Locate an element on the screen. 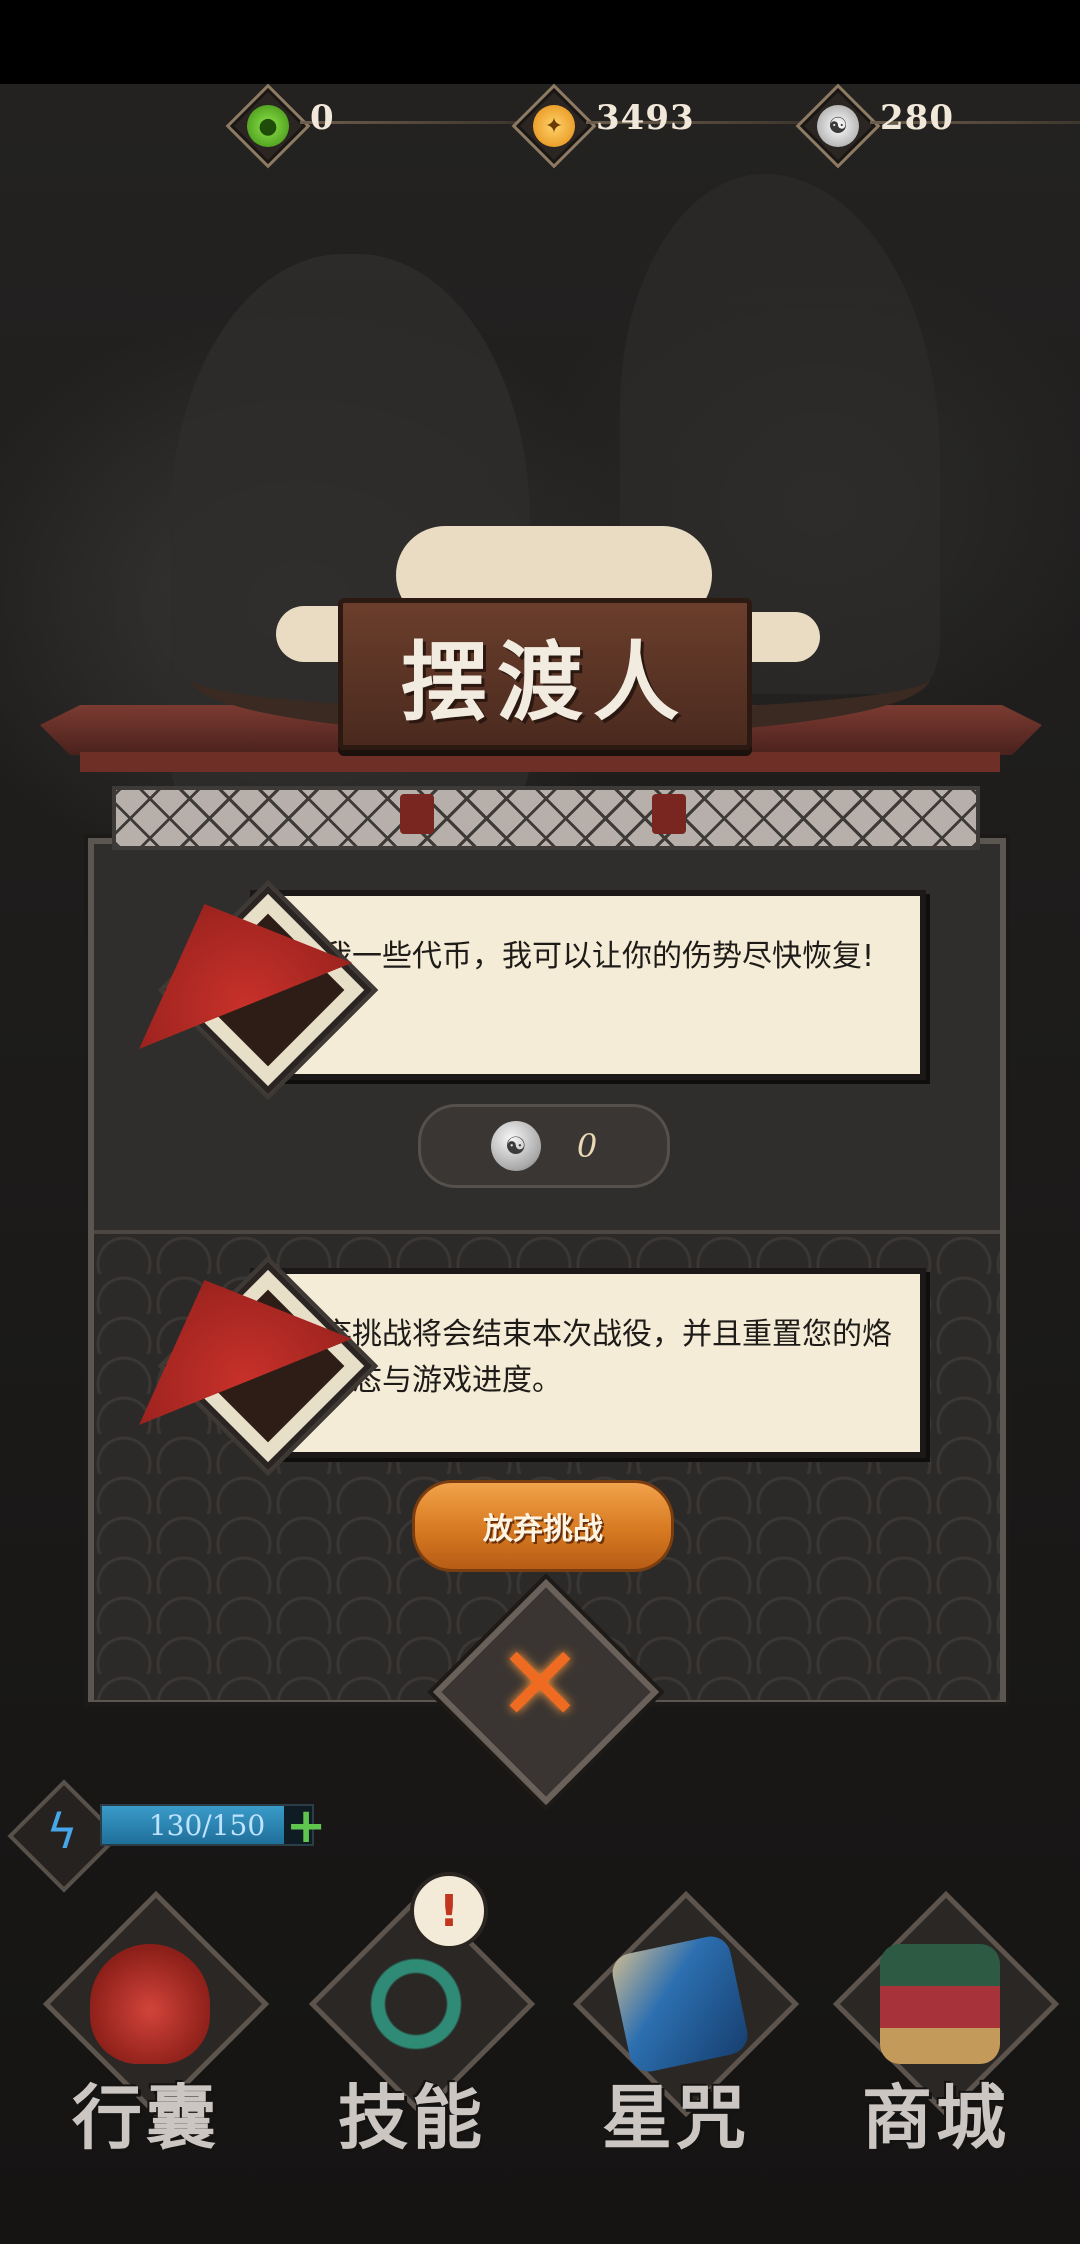 The image size is (1080, 2244). heal-cost-display: ☯ 0 is located at coordinates (544, 1146).